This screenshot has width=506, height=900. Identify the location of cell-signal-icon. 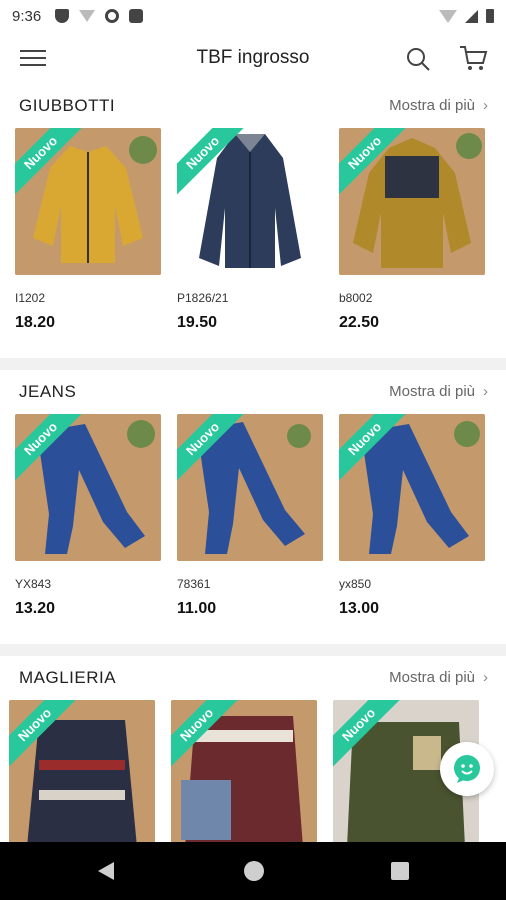
(471, 16).